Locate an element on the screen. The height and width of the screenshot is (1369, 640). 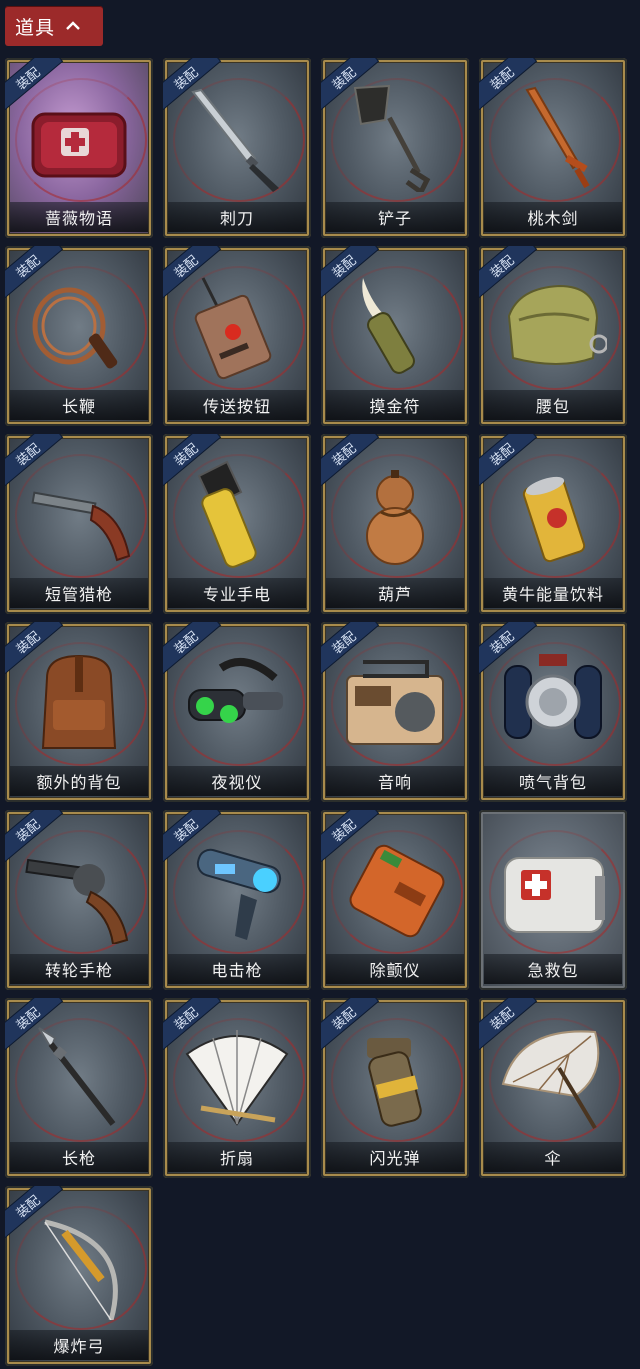
item-card: 装配 摸金符 is located at coordinates (395, 336).